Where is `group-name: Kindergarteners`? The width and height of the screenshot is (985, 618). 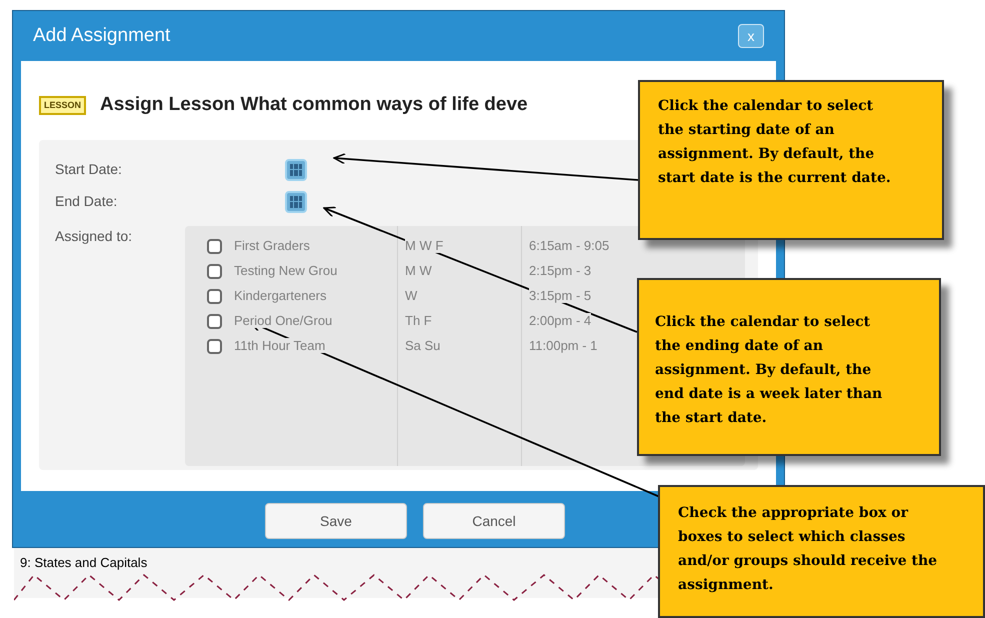 group-name: Kindergarteners is located at coordinates (280, 295).